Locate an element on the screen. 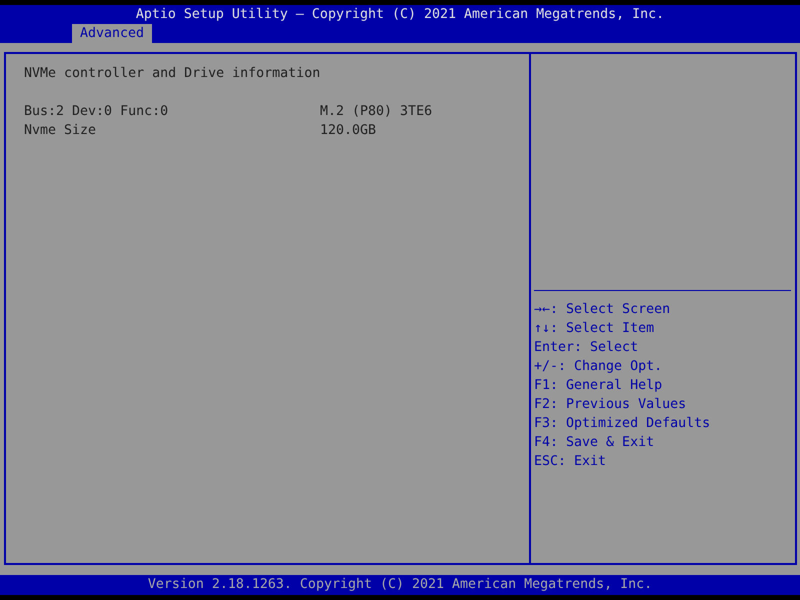 The width and height of the screenshot is (800, 600). info-value: 120.0GB is located at coordinates (349, 131).